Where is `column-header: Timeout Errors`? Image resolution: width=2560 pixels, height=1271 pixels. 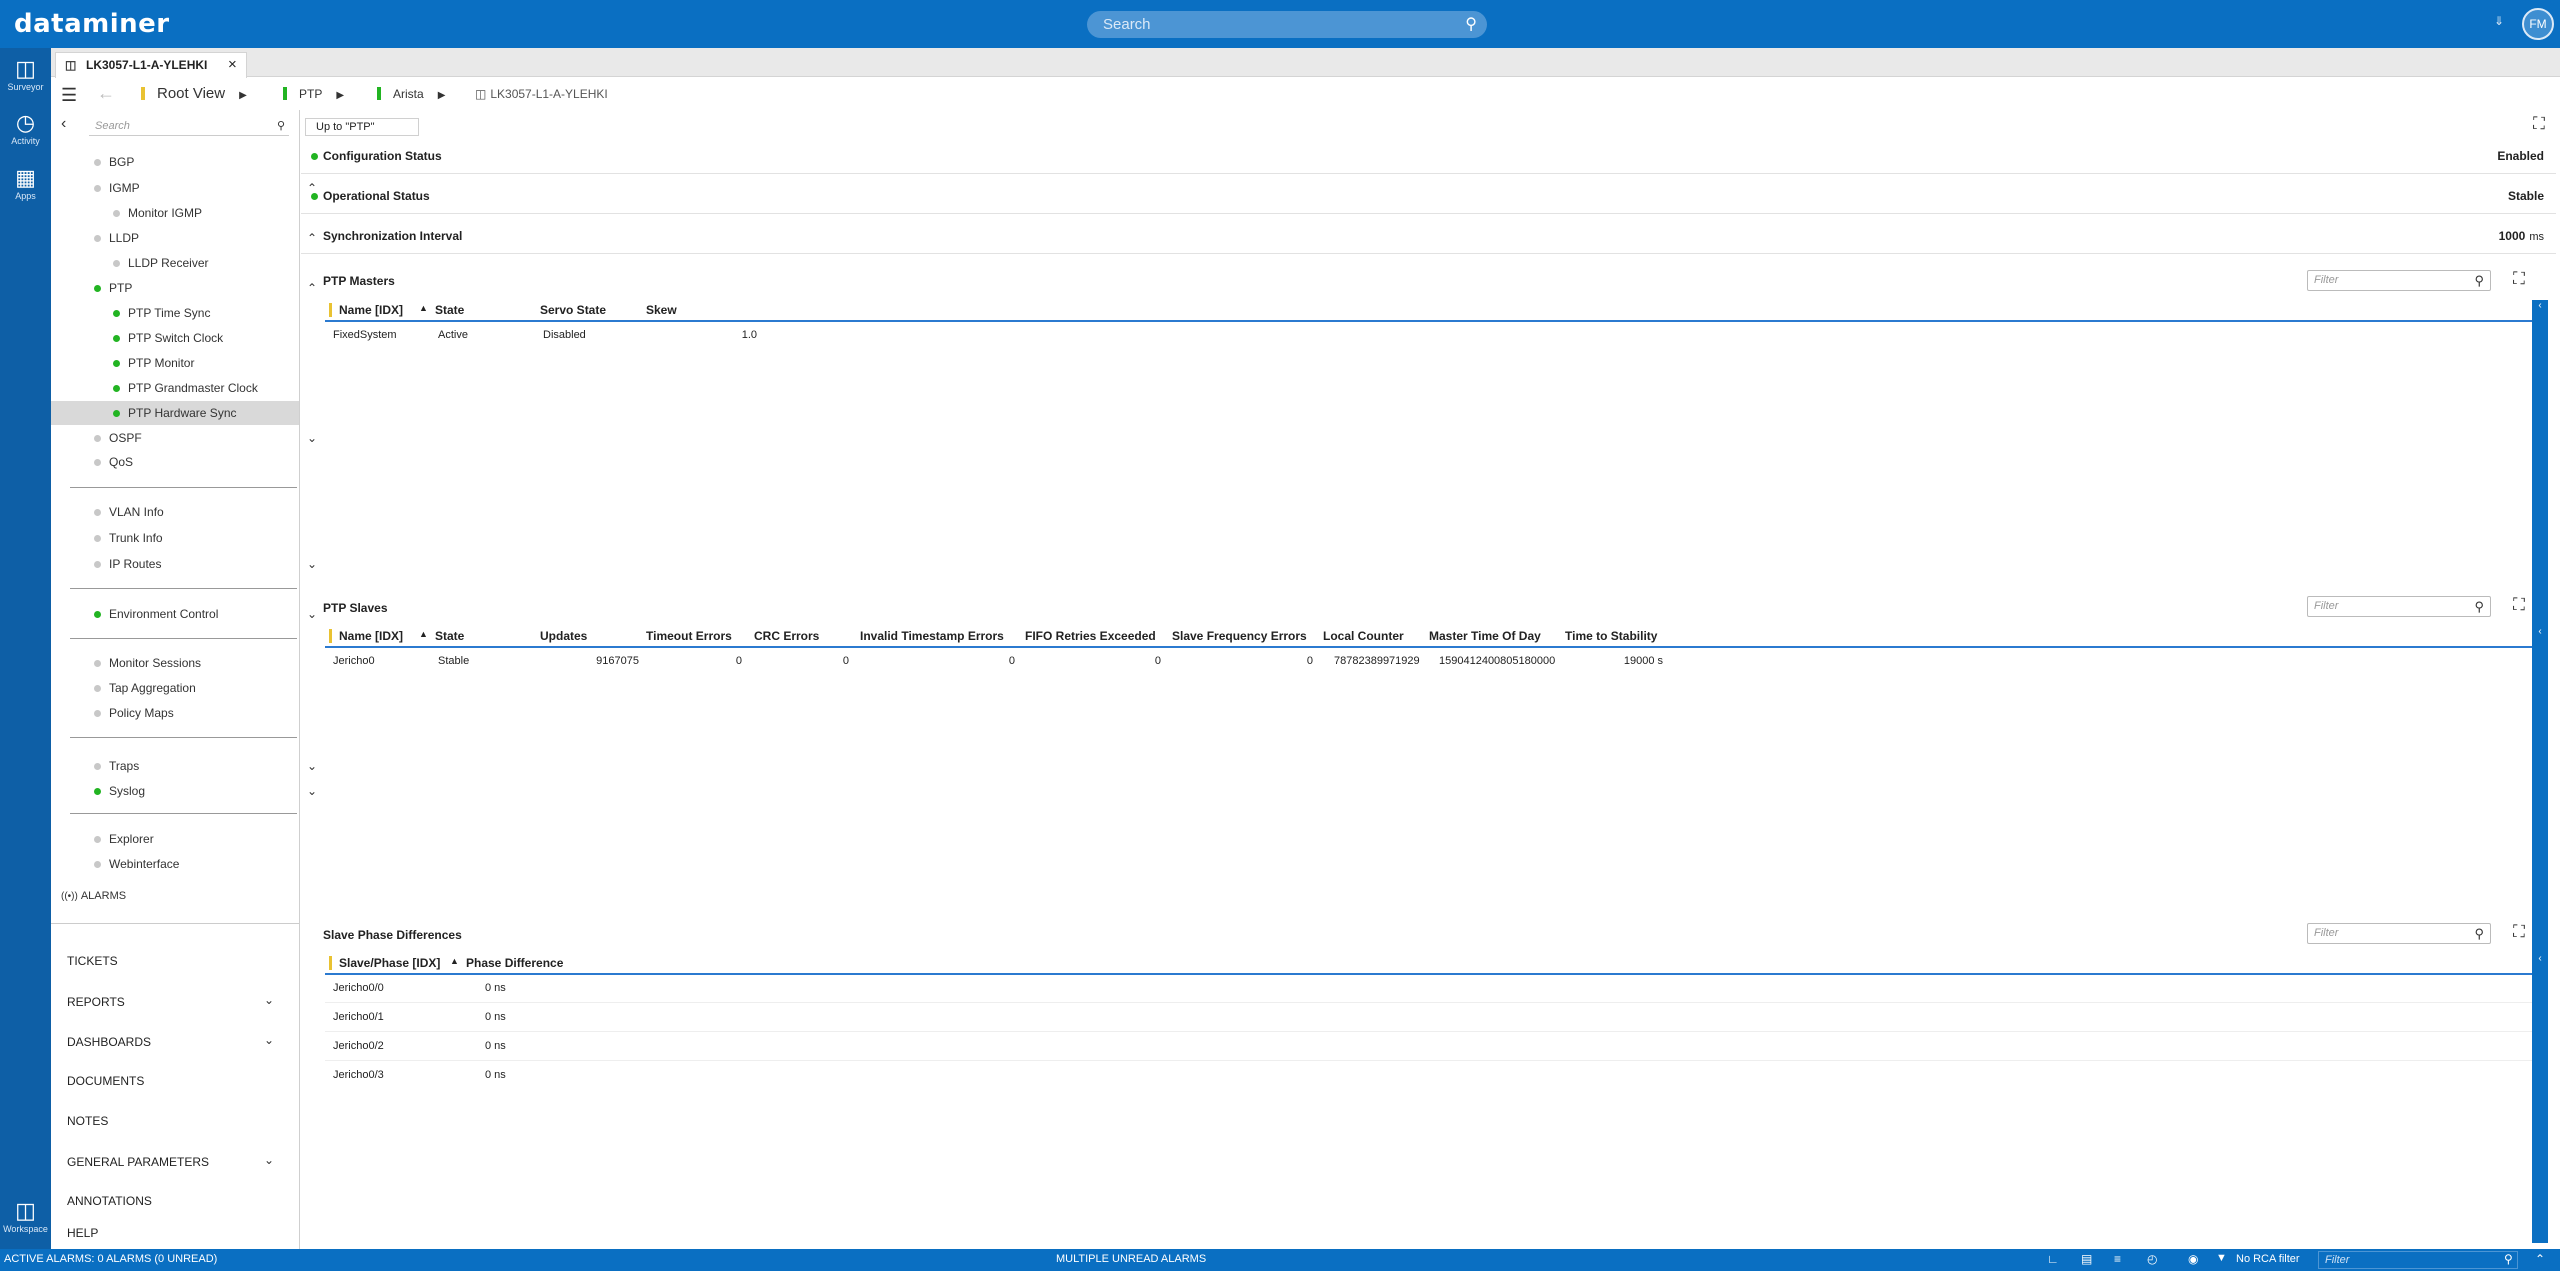 column-header: Timeout Errors is located at coordinates (689, 636).